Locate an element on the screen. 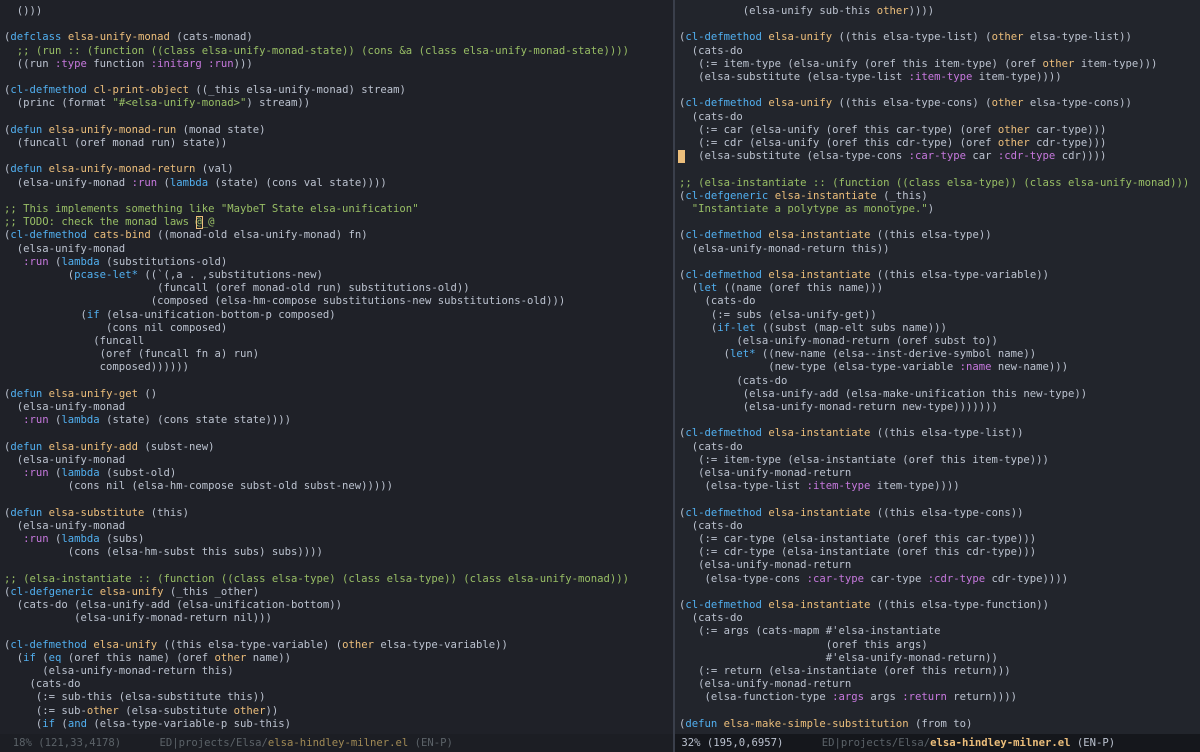 This screenshot has height=752, width=1200. right-code-line: "Instantiate a polytype as monotype.") is located at coordinates (806, 209).